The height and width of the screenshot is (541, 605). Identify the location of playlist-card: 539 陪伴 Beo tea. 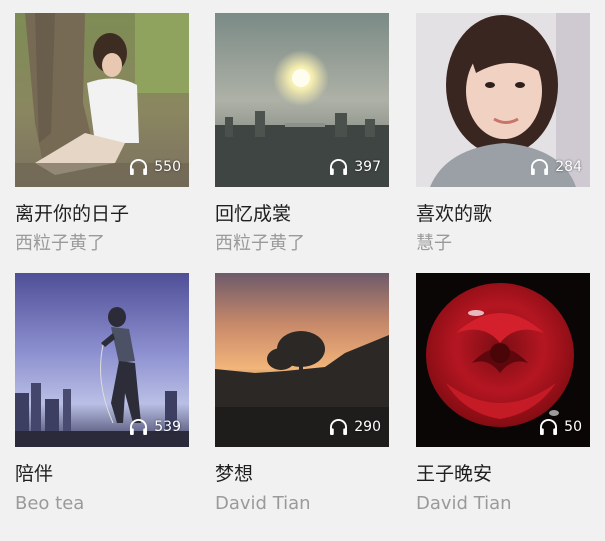
(102, 394).